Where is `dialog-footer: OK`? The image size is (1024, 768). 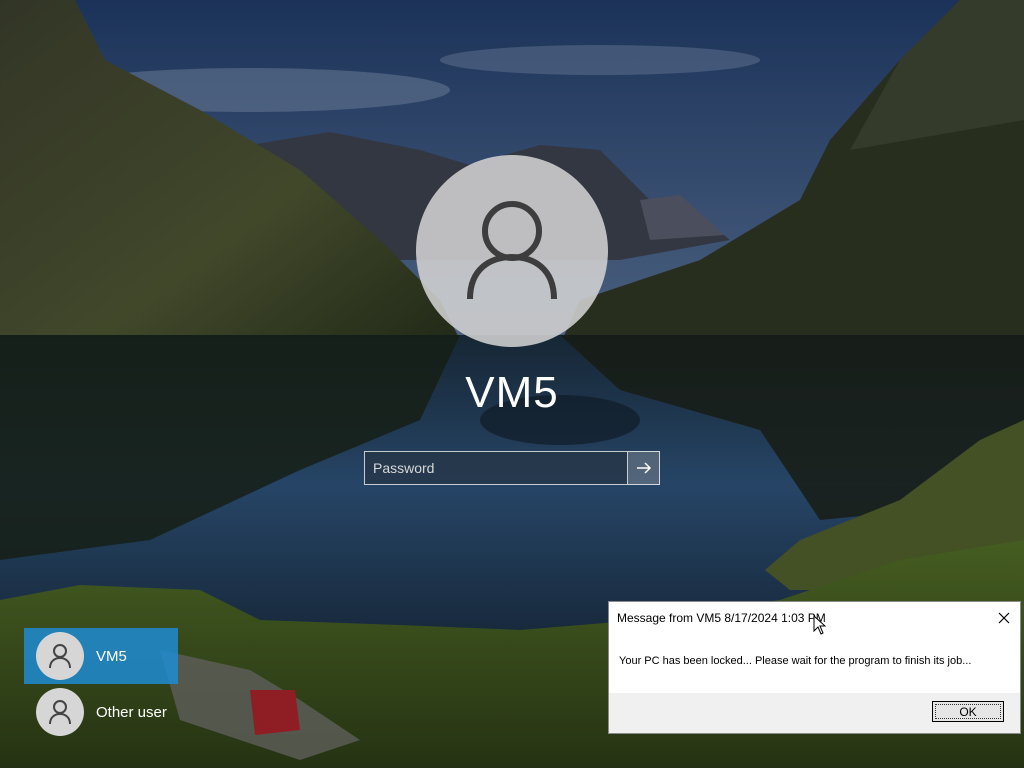 dialog-footer: OK is located at coordinates (814, 713).